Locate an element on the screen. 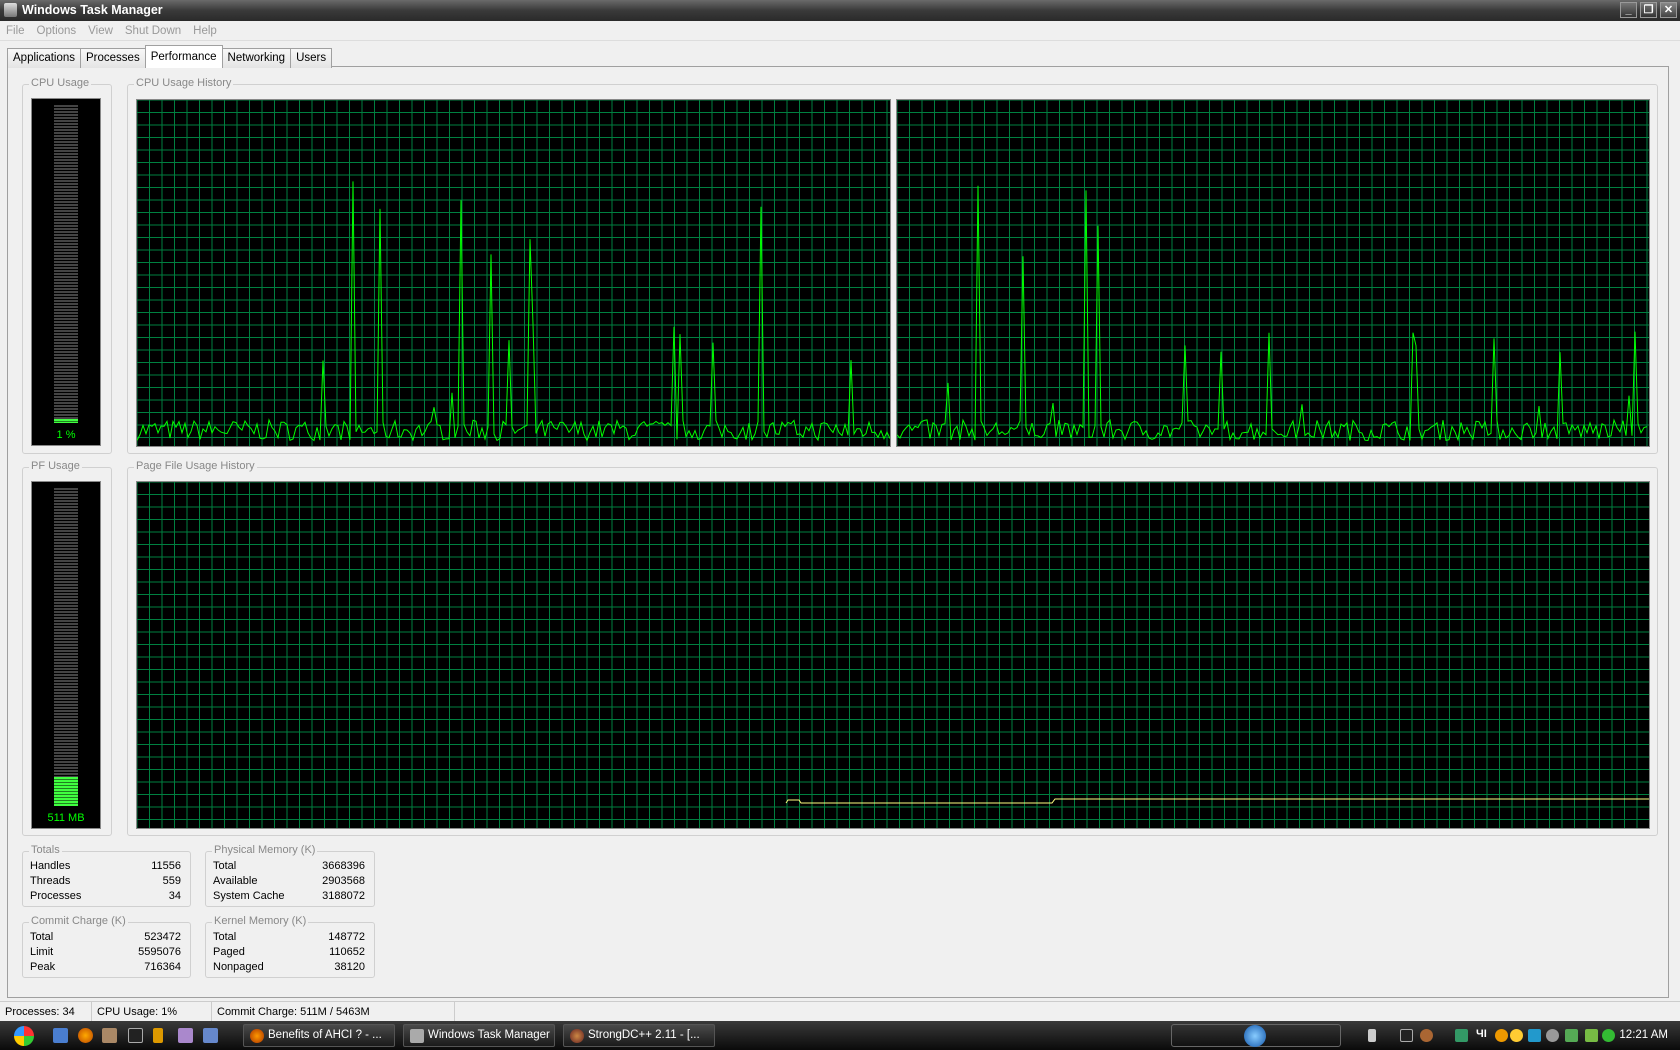 This screenshot has width=1680, height=1050. media-player-toolbar is located at coordinates (1256, 1035).